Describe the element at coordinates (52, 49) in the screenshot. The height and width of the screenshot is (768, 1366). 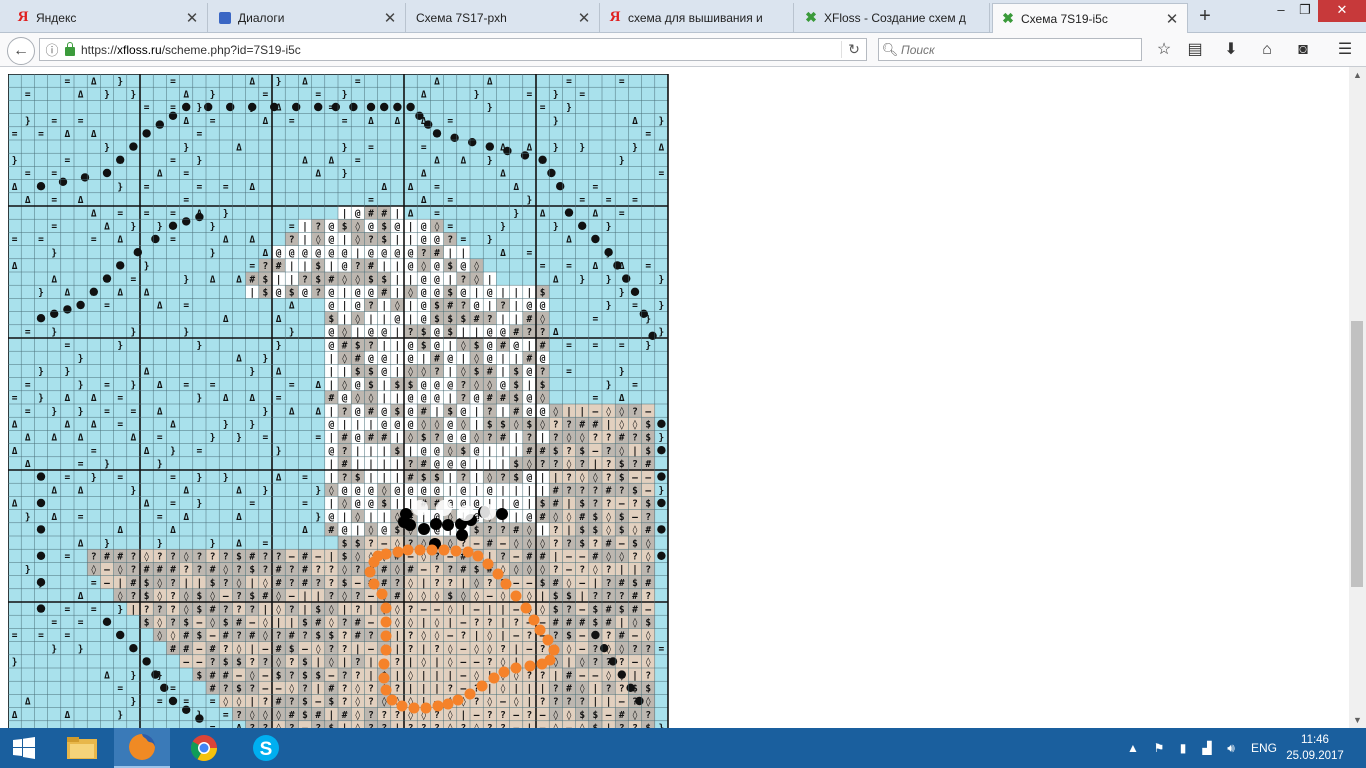
I see `info-icon: ⓘ` at that location.